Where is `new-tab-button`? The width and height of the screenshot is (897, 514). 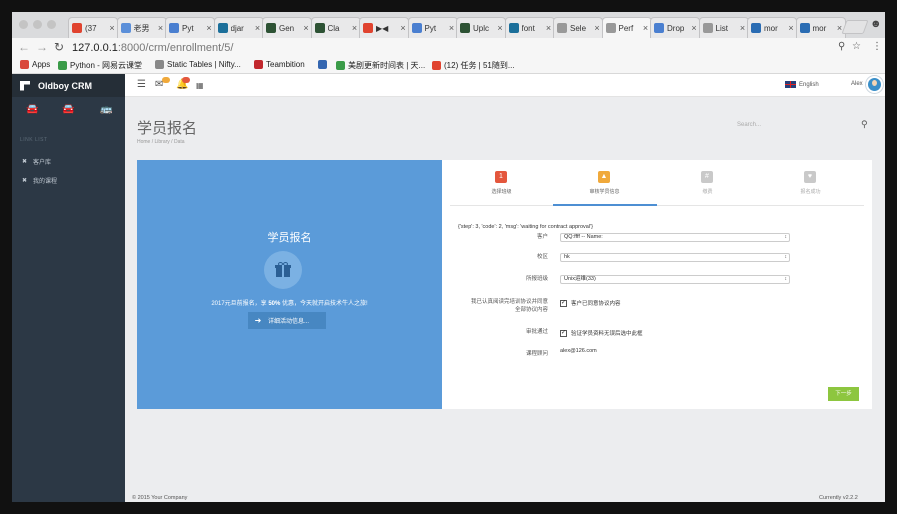
new-tab-button is located at coordinates (855, 27).